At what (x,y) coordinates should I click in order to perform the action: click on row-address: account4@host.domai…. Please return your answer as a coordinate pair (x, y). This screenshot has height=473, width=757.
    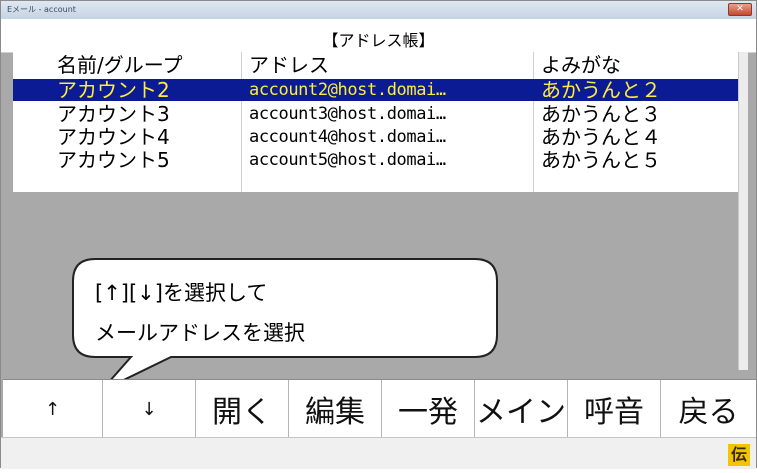
    Looking at the image, I should click on (347, 137).